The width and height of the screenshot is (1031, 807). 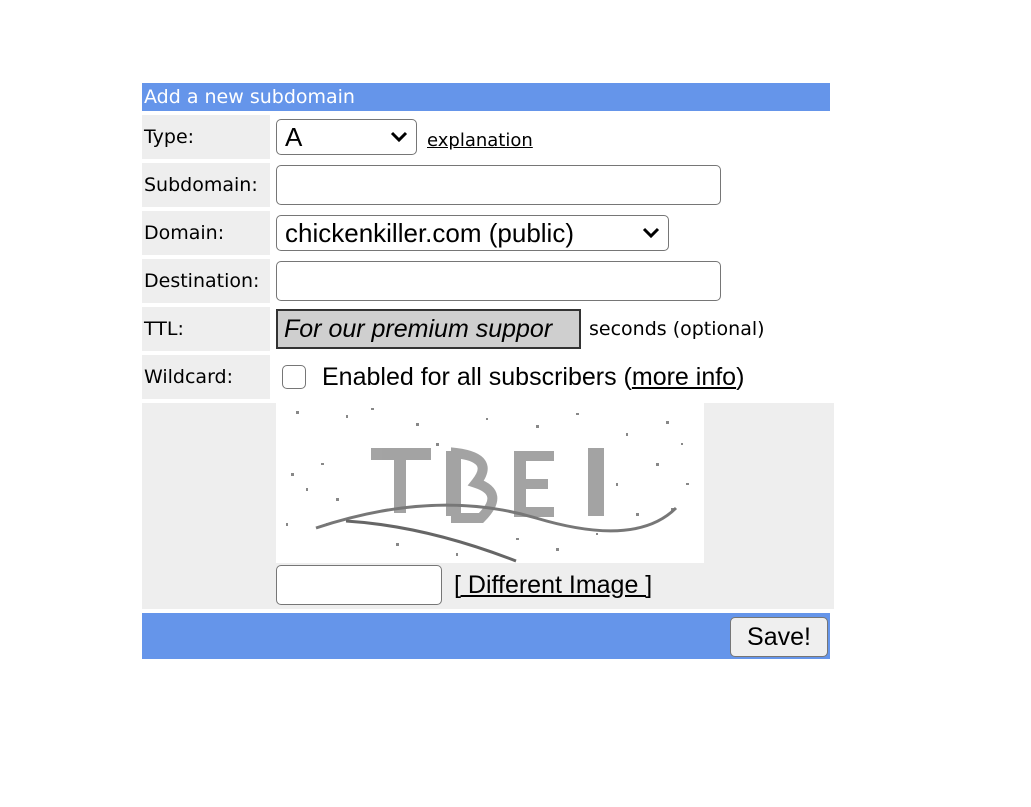 I want to click on wildcard-text: Enabled for all subscribers (, so click(x=477, y=376).